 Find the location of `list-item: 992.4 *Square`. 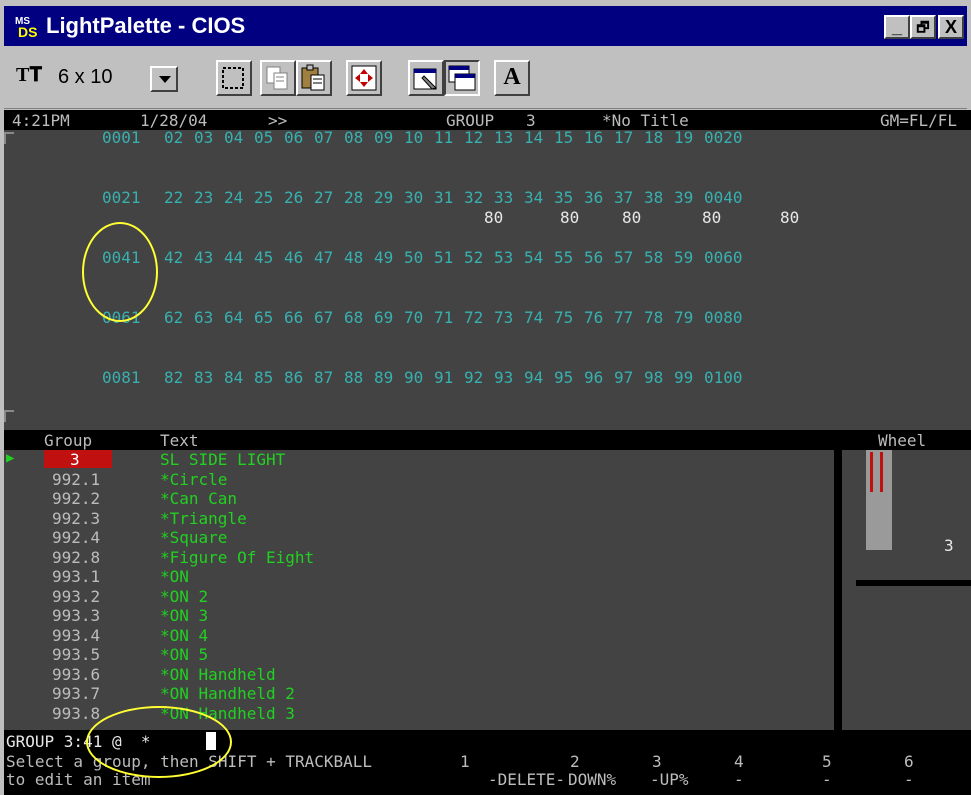

list-item: 992.4 *Square is located at coordinates (419, 537).